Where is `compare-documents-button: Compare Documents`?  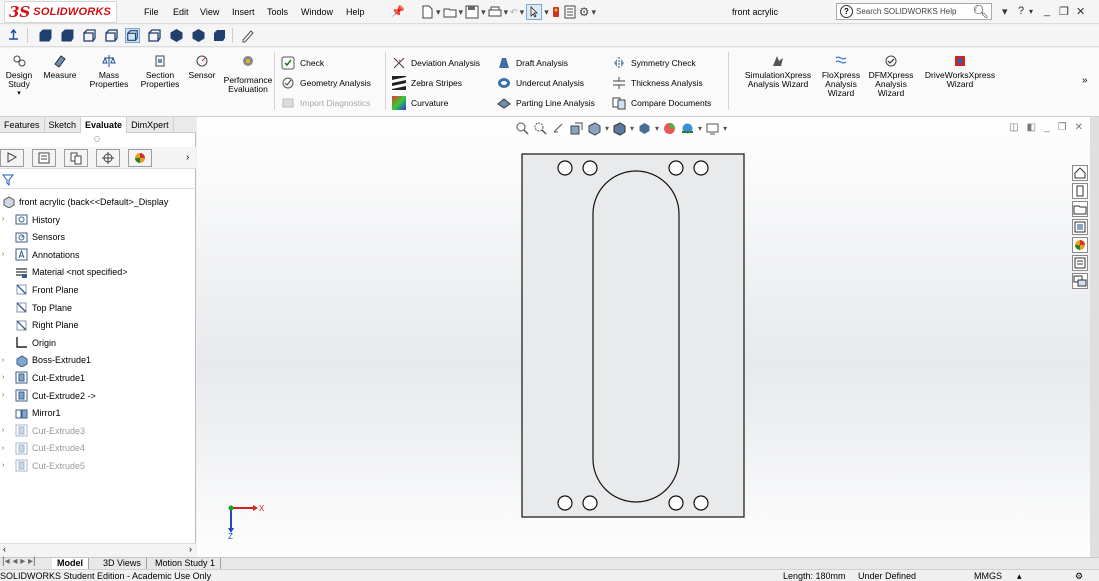 compare-documents-button: Compare Documents is located at coordinates (661, 103).